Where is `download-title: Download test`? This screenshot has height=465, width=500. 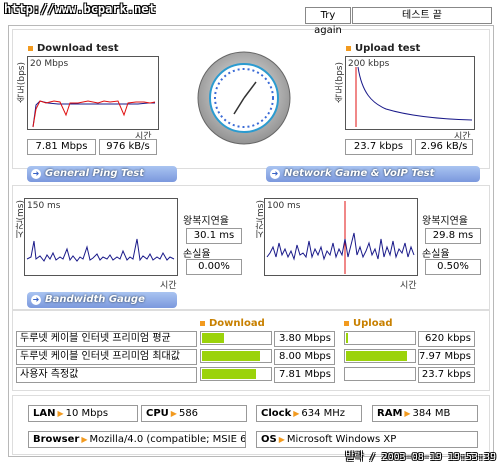
download-title: Download test is located at coordinates (73, 48).